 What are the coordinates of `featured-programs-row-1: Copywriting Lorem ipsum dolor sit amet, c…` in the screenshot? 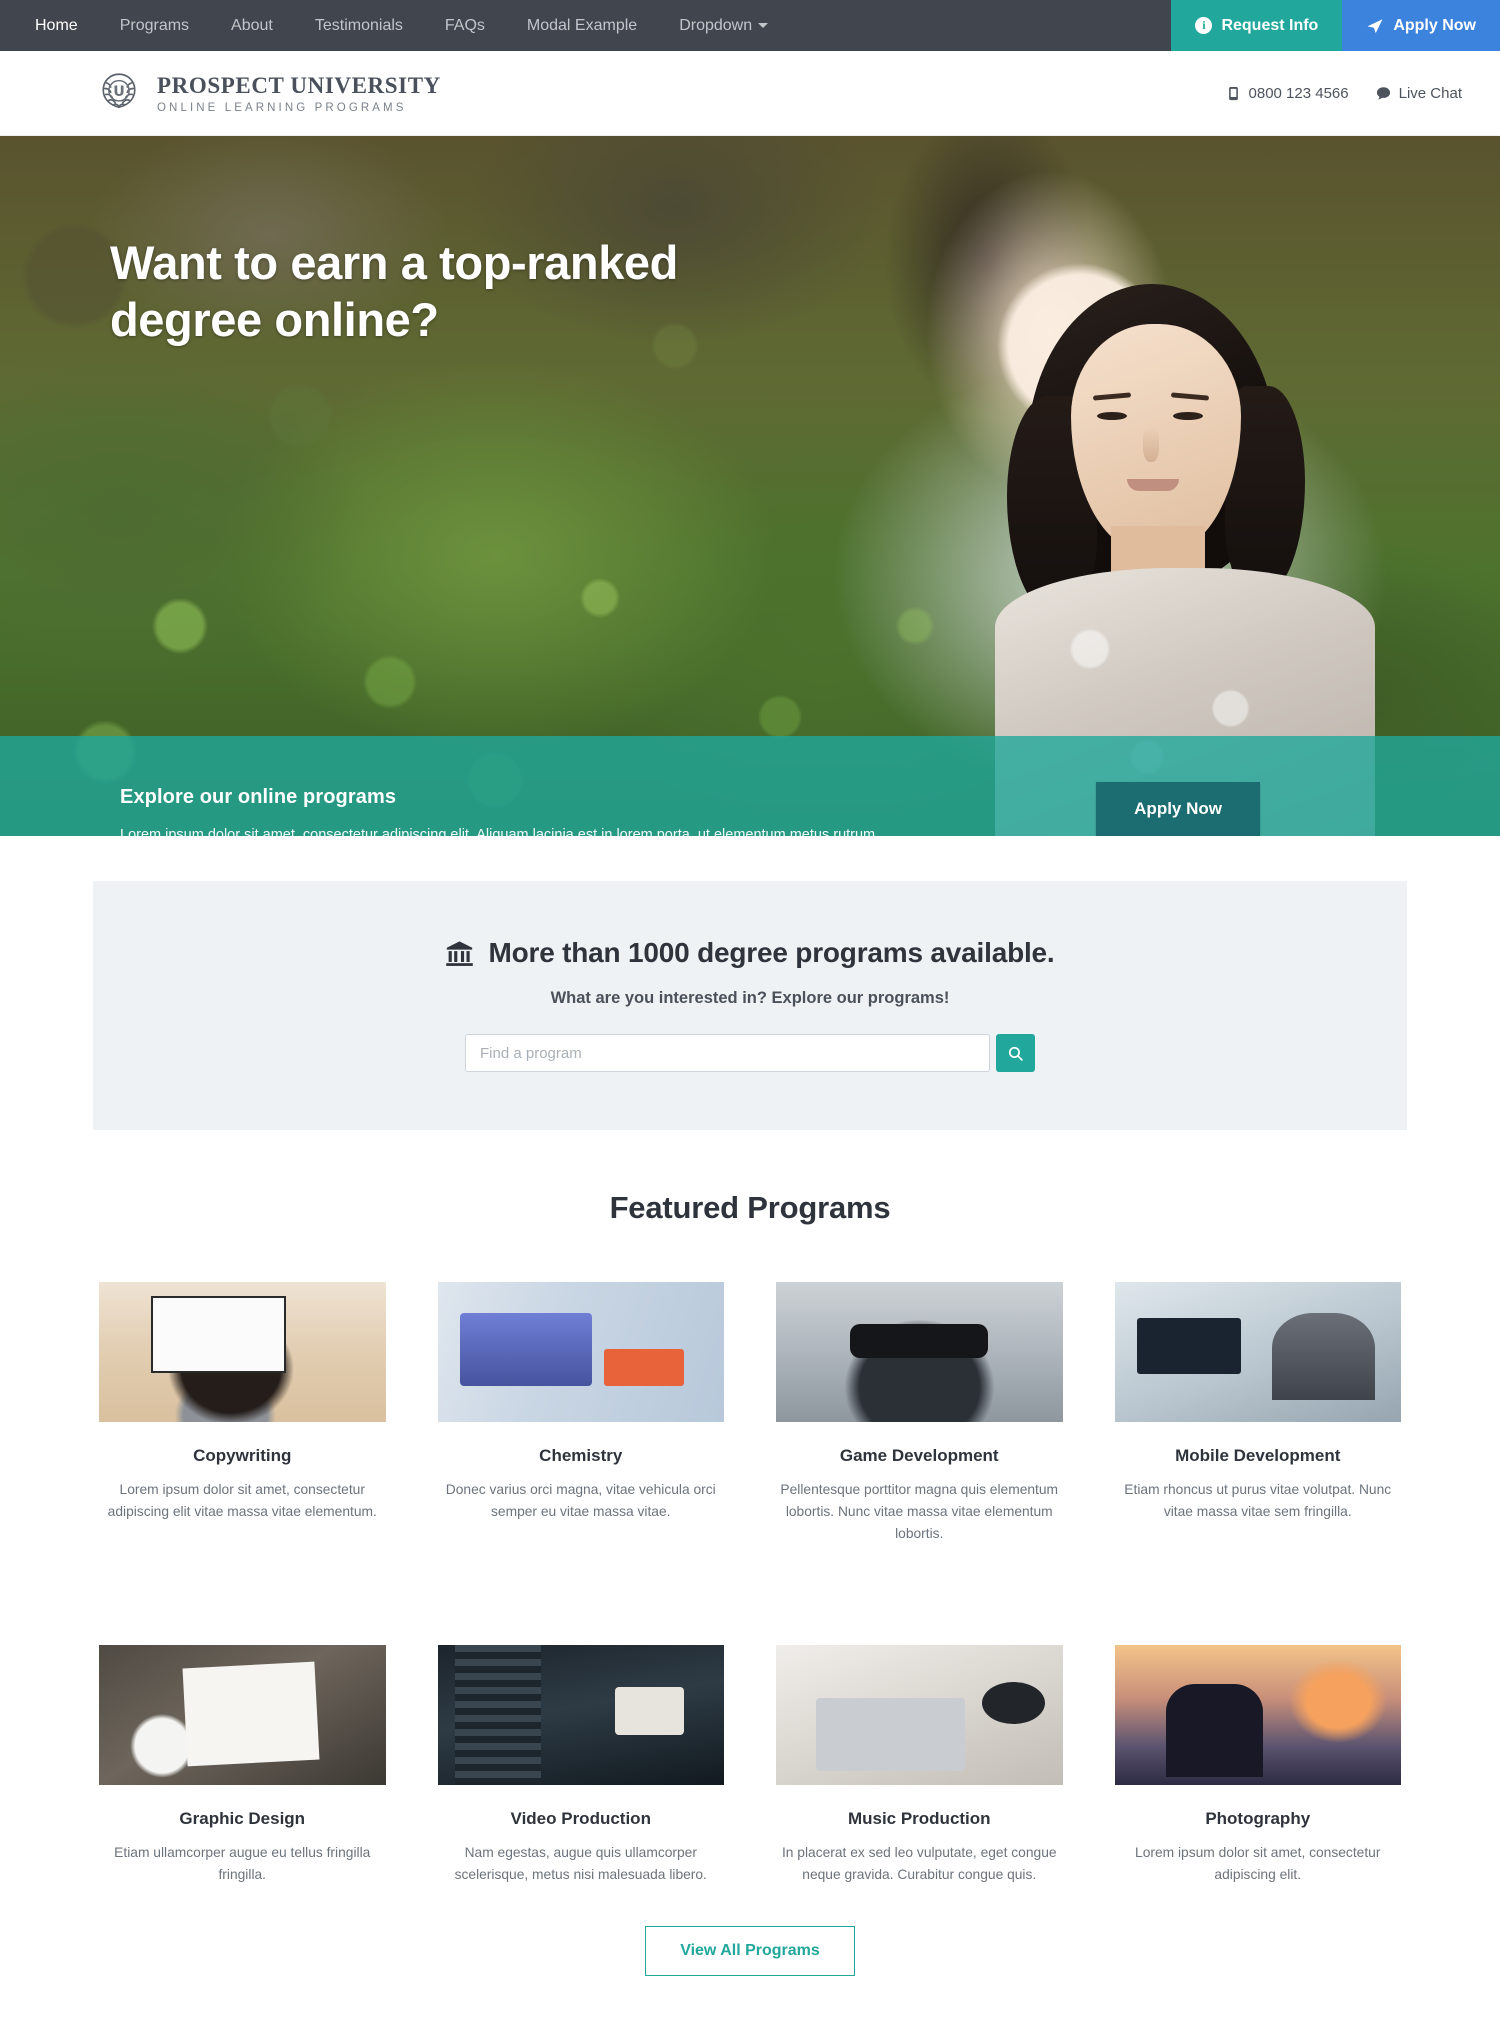 It's located at (750, 1413).